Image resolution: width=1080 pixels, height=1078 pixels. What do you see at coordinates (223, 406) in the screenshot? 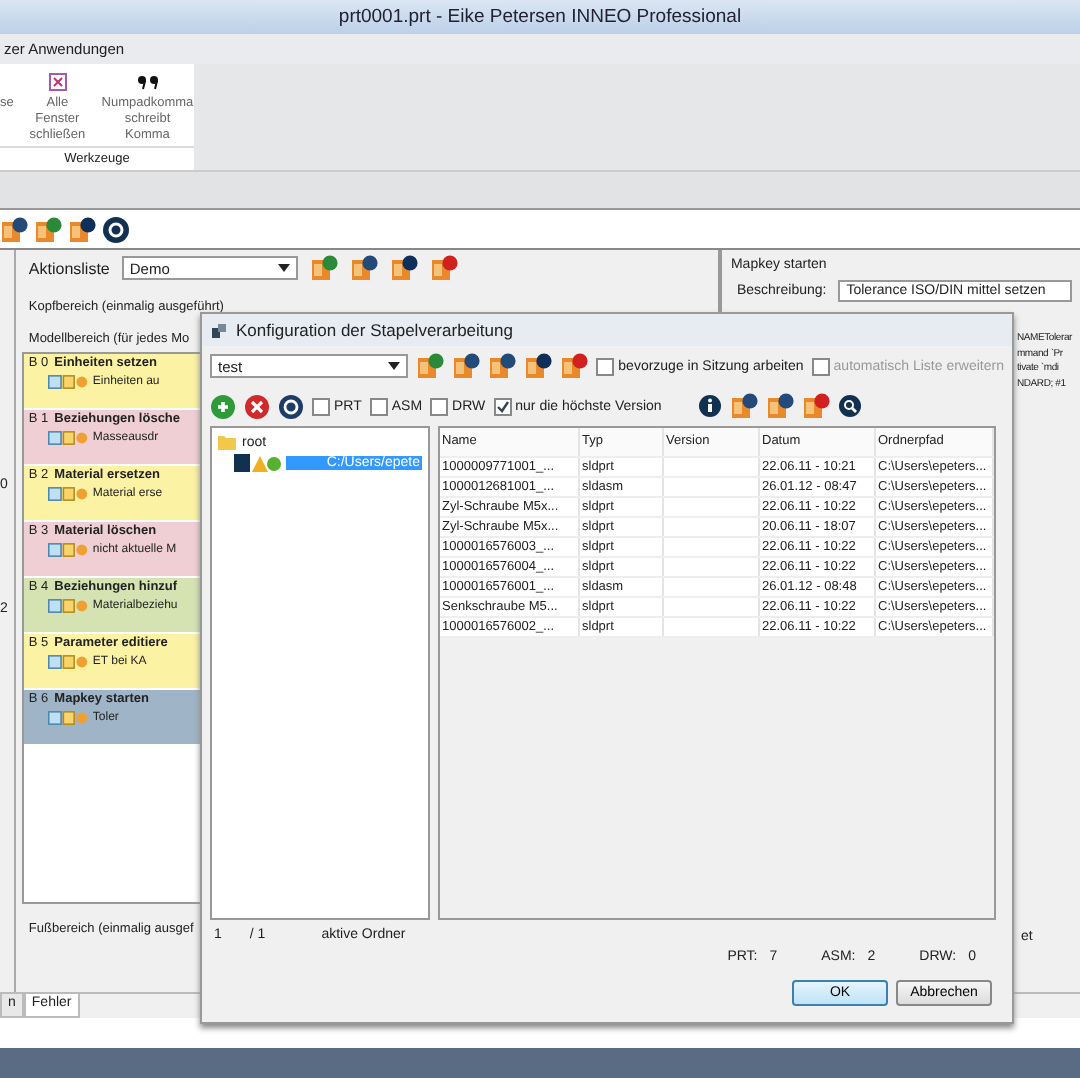
I see `add-icon` at bounding box center [223, 406].